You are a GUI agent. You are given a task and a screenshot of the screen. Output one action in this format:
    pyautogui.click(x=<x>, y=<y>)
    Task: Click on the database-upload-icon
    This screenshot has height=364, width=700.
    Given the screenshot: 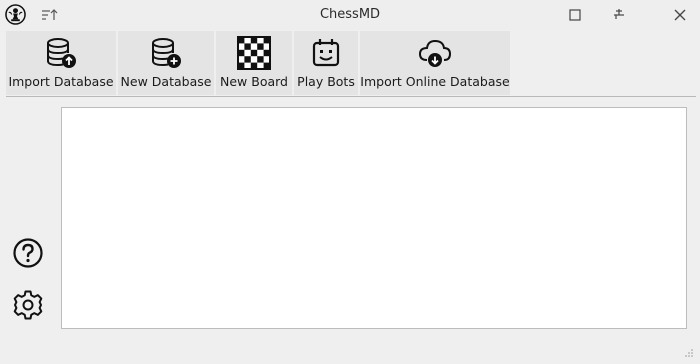 What is the action you would take?
    pyautogui.click(x=61, y=53)
    